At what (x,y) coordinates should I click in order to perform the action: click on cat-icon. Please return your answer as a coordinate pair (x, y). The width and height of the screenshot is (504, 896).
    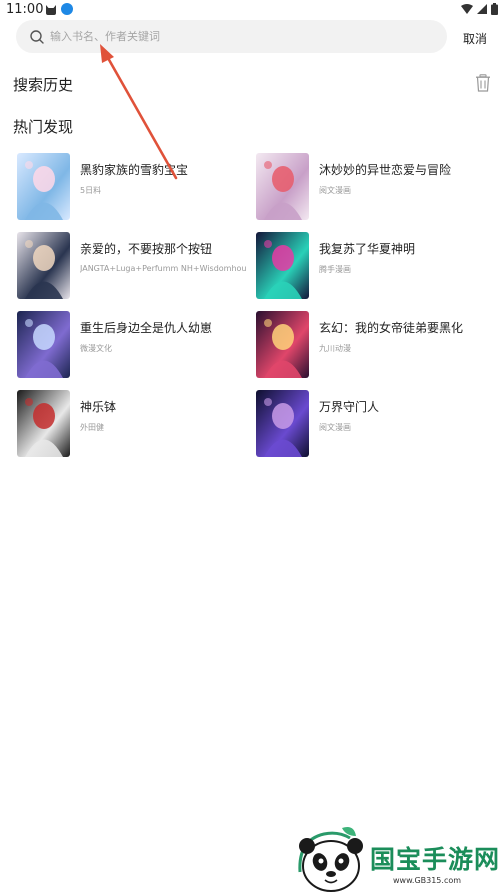
    Looking at the image, I should click on (51, 10).